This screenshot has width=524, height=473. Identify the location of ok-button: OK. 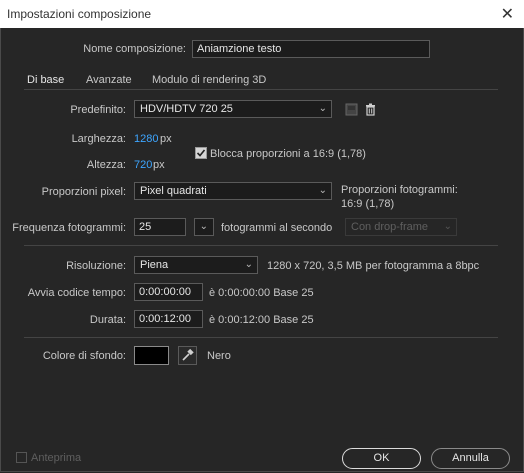
(381, 458).